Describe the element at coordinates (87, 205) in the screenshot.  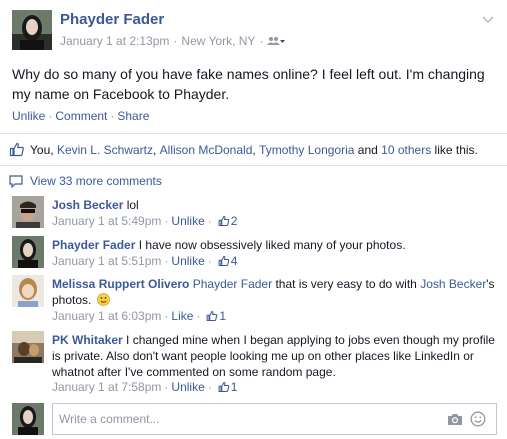
I see `commenter-name: Josh Becker` at that location.